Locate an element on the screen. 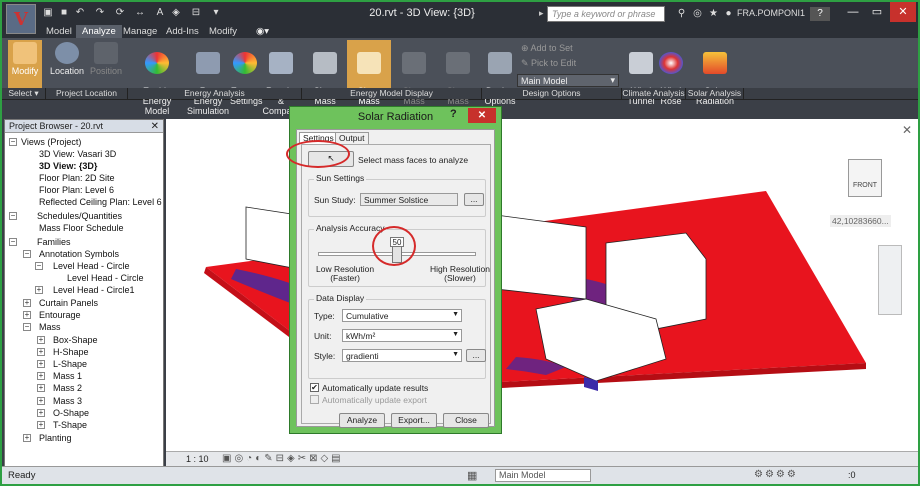 This screenshot has height=486, width=920. analyze-button: Analyze is located at coordinates (362, 420).